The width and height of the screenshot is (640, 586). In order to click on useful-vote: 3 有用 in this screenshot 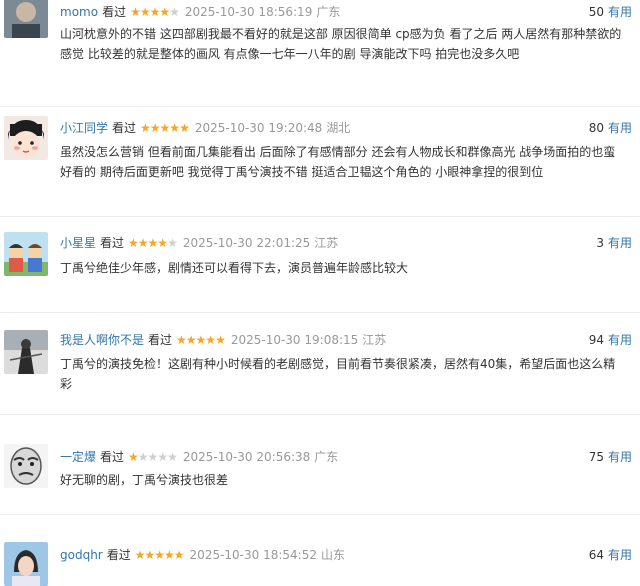, I will do `click(614, 243)`.